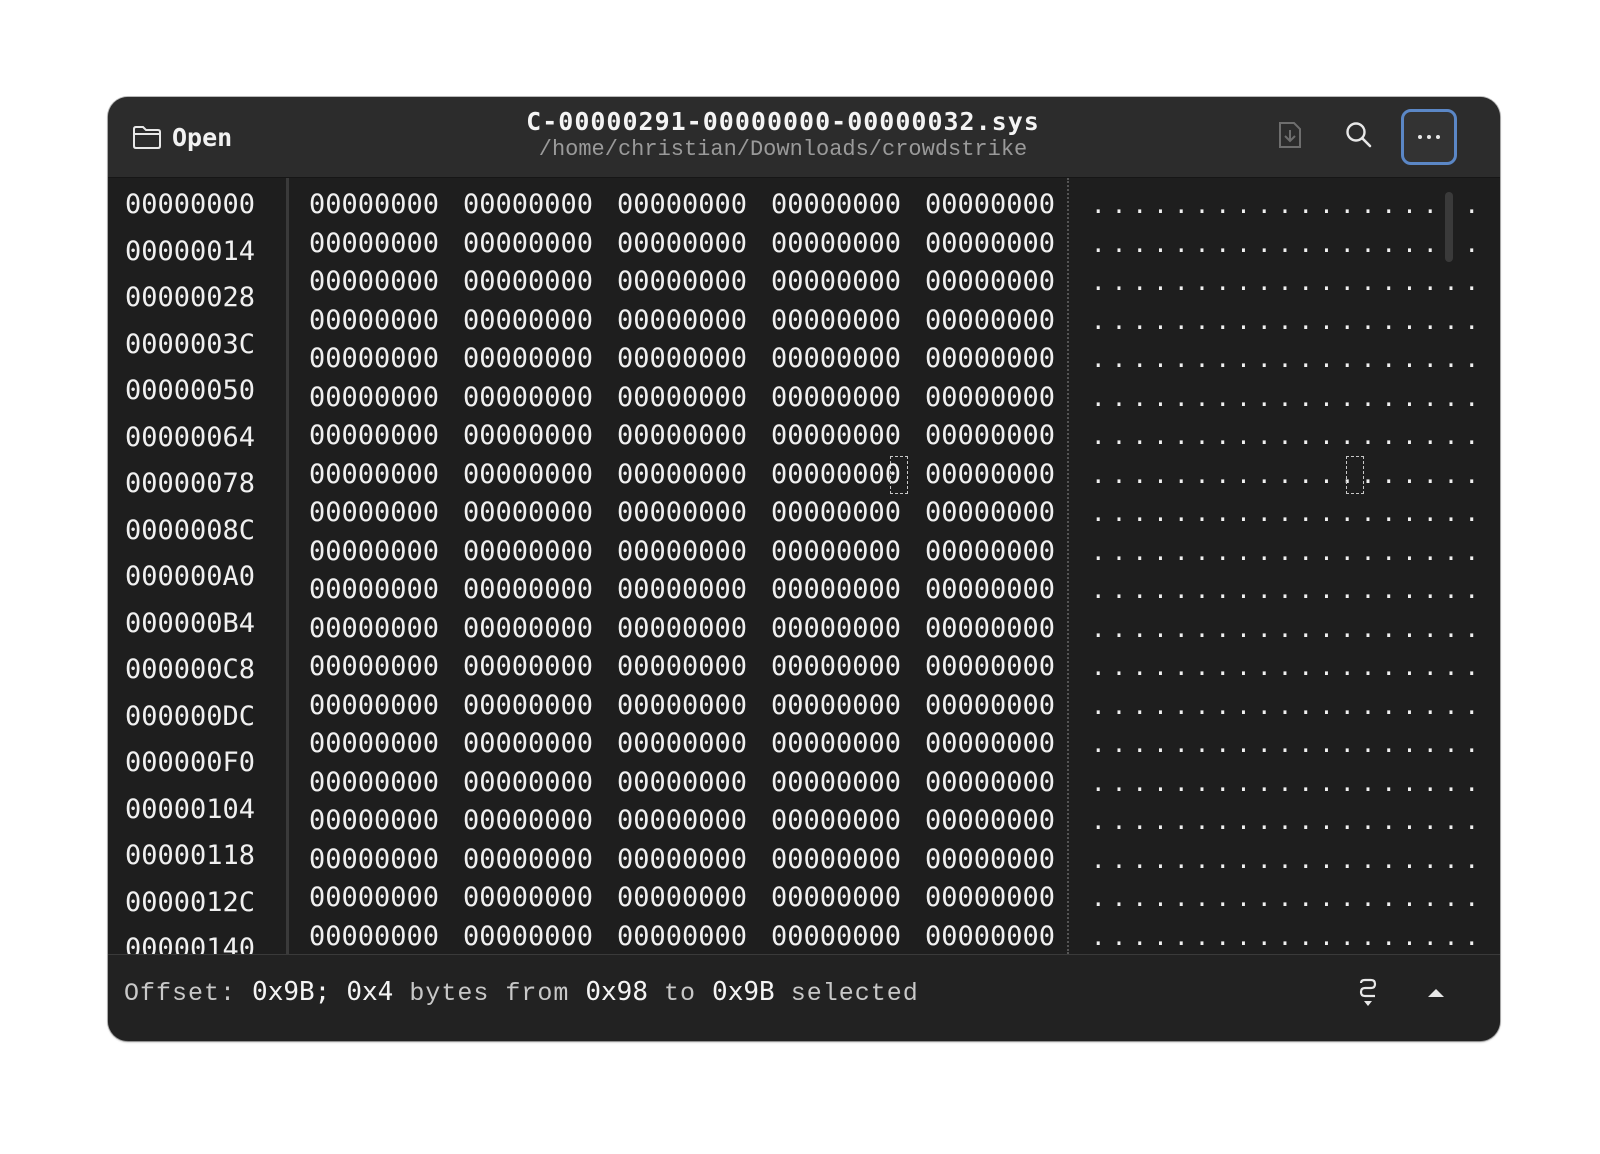 This screenshot has height=1154, width=1600. What do you see at coordinates (1449, 227) in the screenshot?
I see `vertical-scrollbar` at bounding box center [1449, 227].